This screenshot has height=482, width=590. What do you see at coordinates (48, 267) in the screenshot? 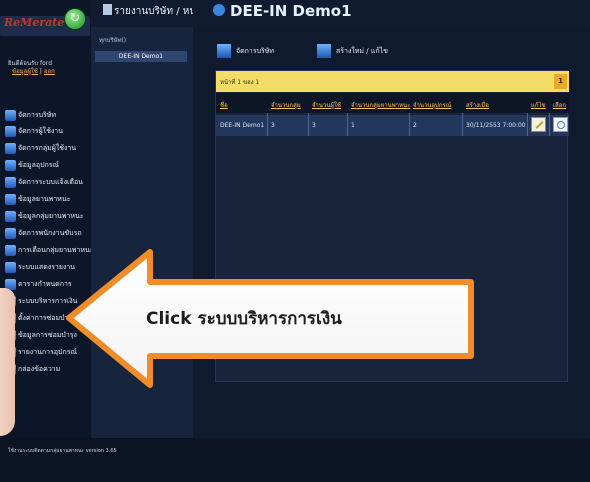
I see `sidebar-item-reports: ระบบแสดงรายงาน` at bounding box center [48, 267].